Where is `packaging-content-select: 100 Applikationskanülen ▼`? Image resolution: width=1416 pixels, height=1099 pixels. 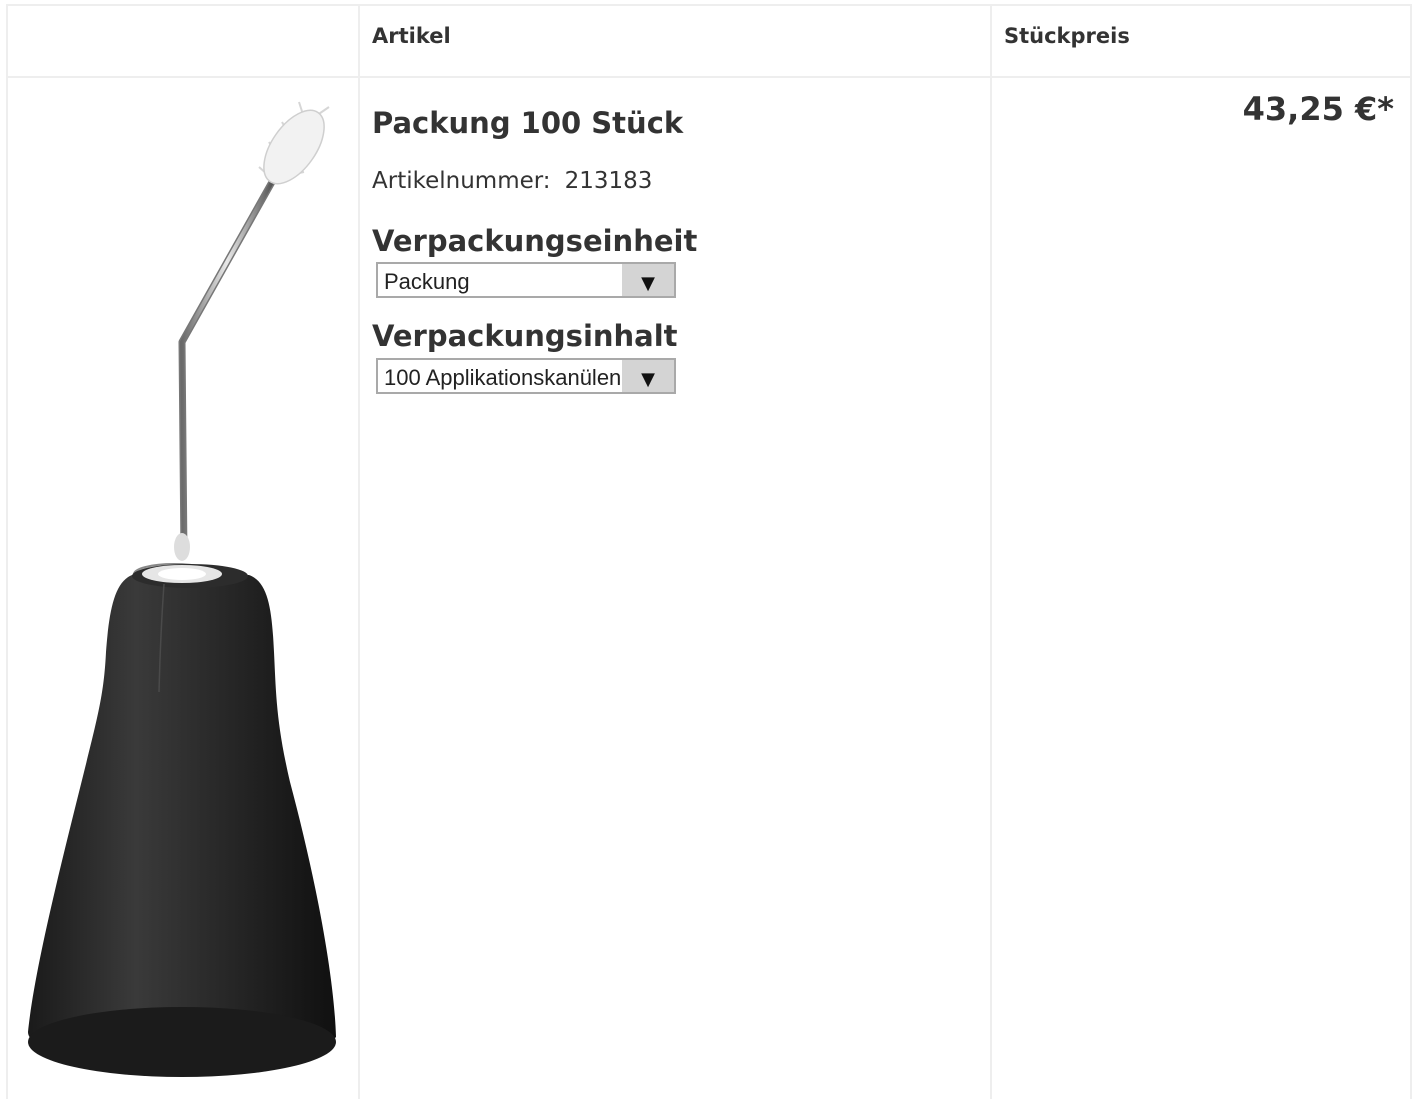 packaging-content-select: 100 Applikationskanülen ▼ is located at coordinates (526, 376).